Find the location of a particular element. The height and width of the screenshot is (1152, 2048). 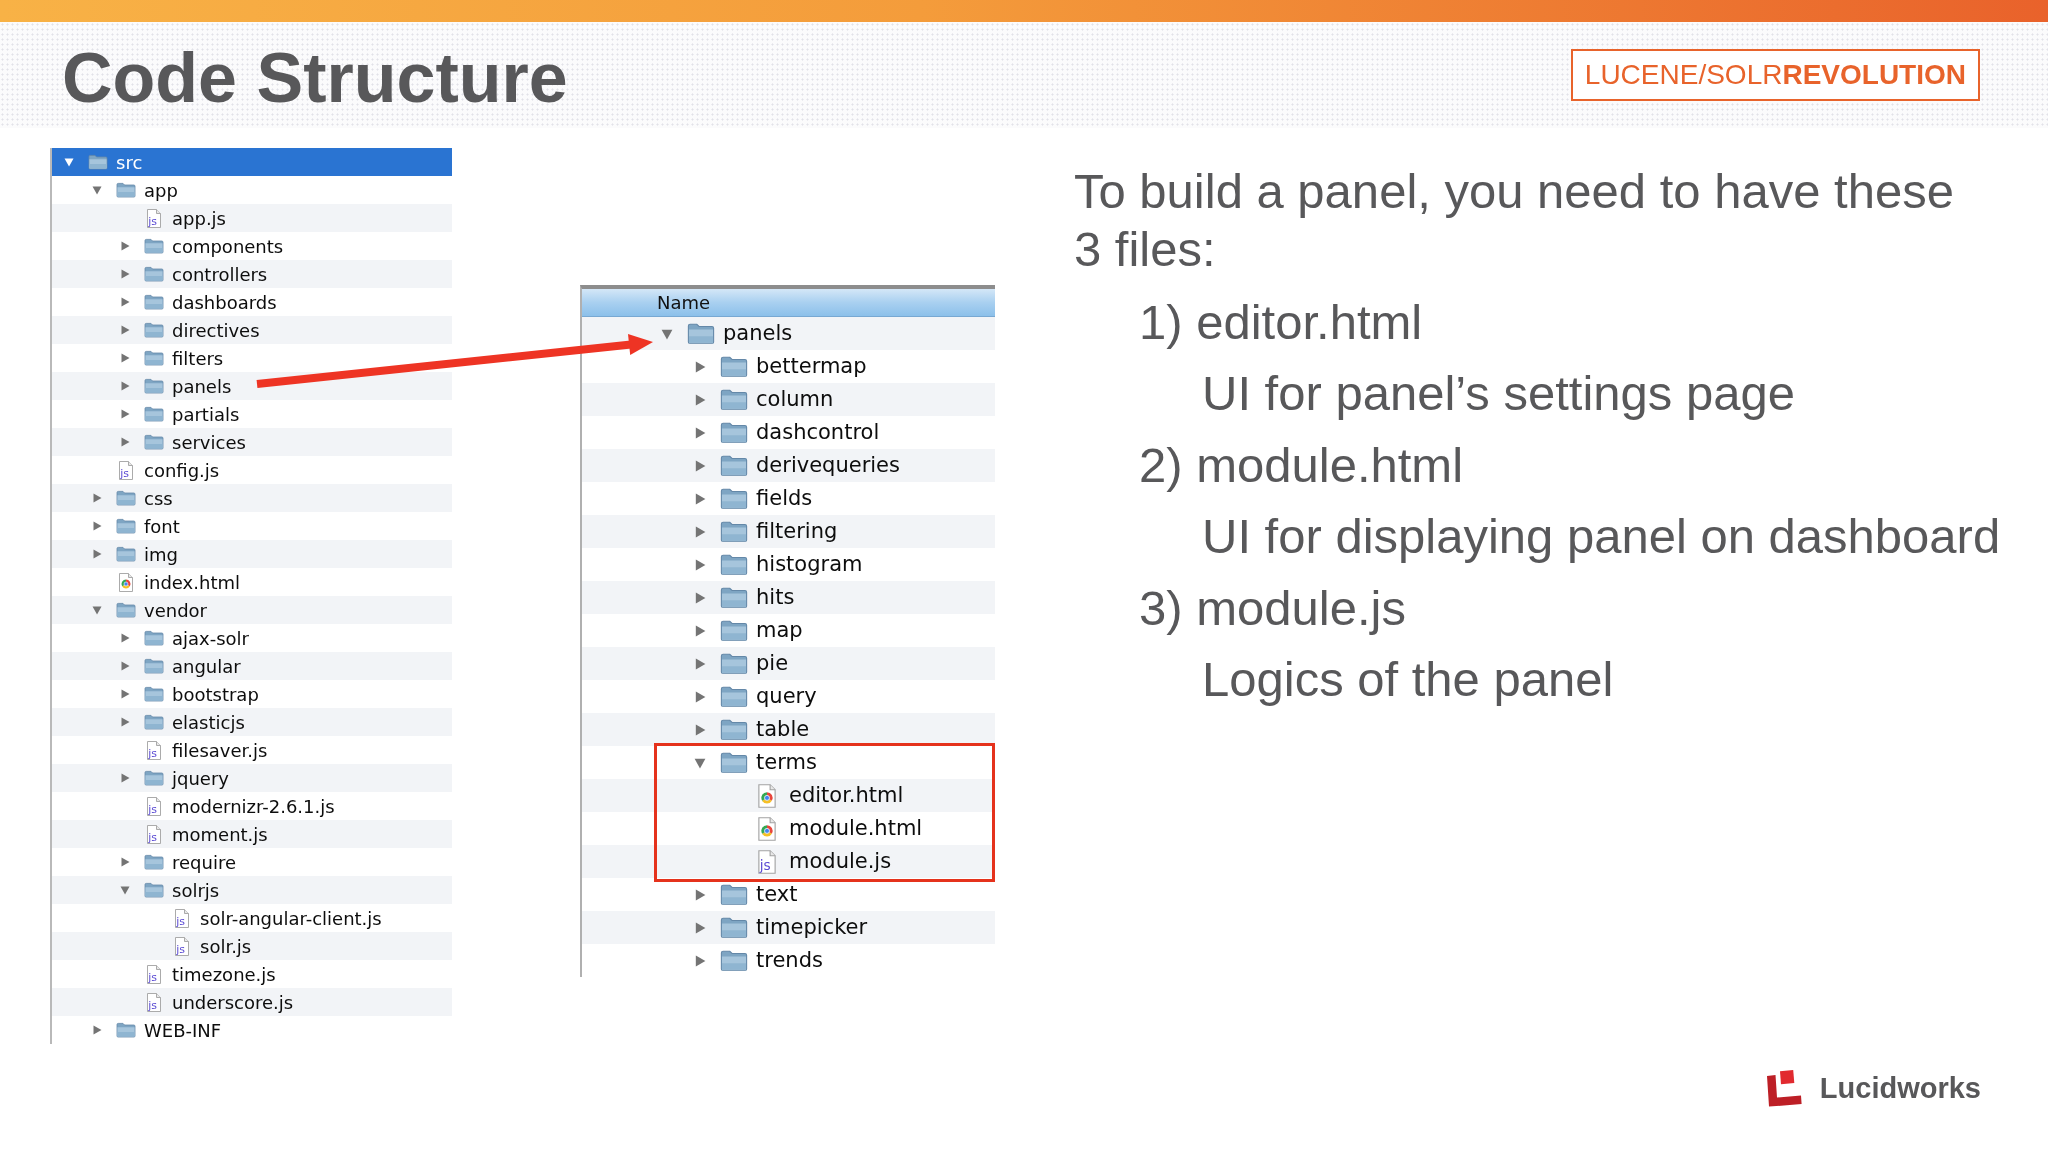

tree-item: editor.html is located at coordinates (788, 795).